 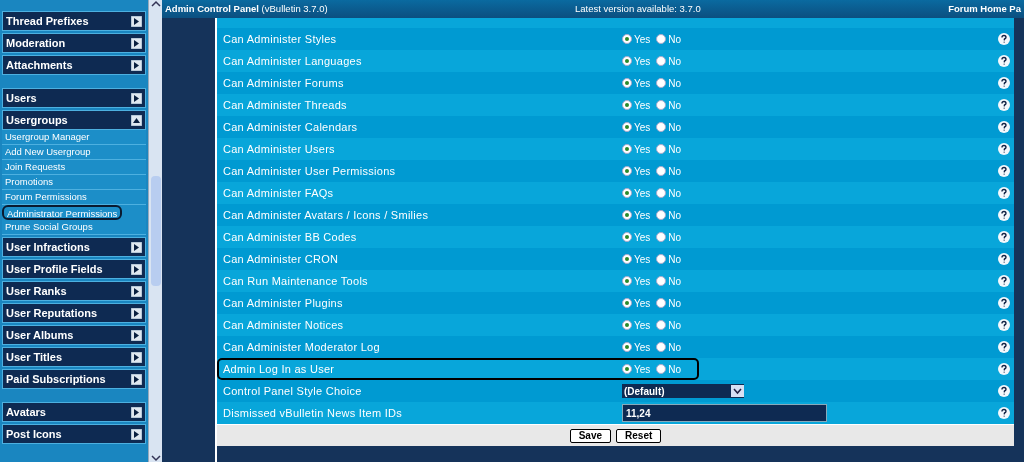 What do you see at coordinates (74, 335) in the screenshot?
I see `sidebar-section: User Albums` at bounding box center [74, 335].